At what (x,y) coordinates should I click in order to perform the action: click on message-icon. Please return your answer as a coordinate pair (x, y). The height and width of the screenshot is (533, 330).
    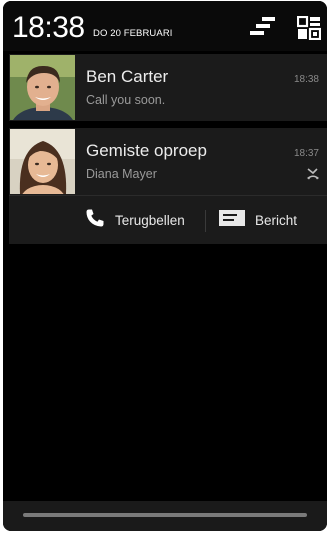
    Looking at the image, I should click on (232, 220).